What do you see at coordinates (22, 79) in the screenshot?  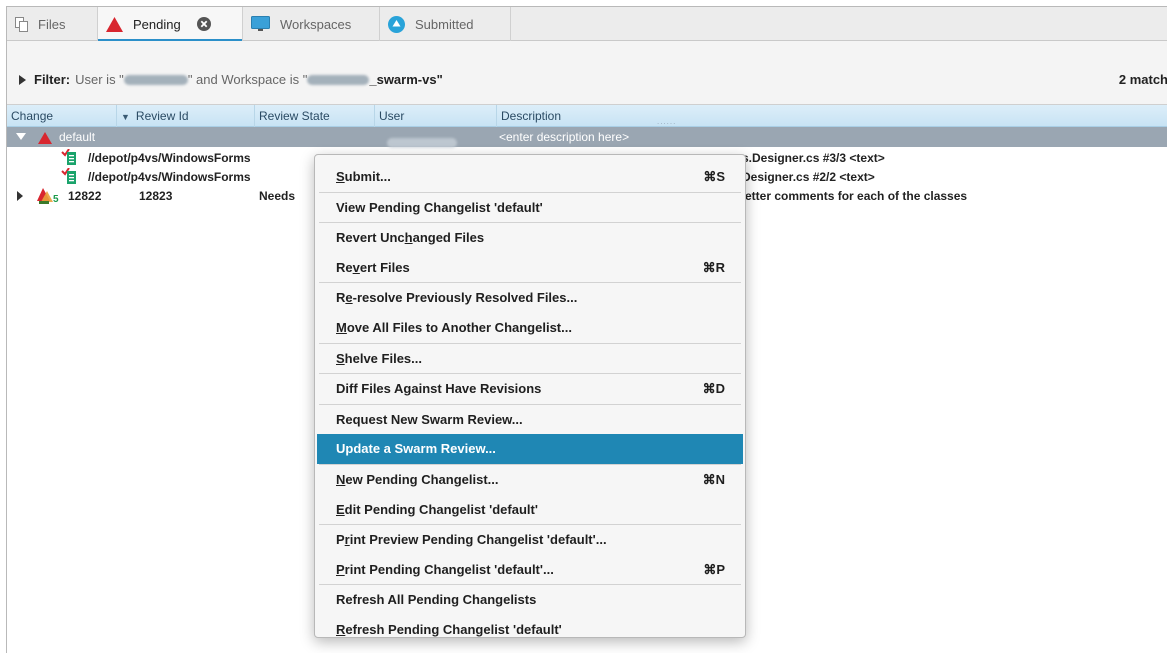 I see `disclosure-triangle-icon` at bounding box center [22, 79].